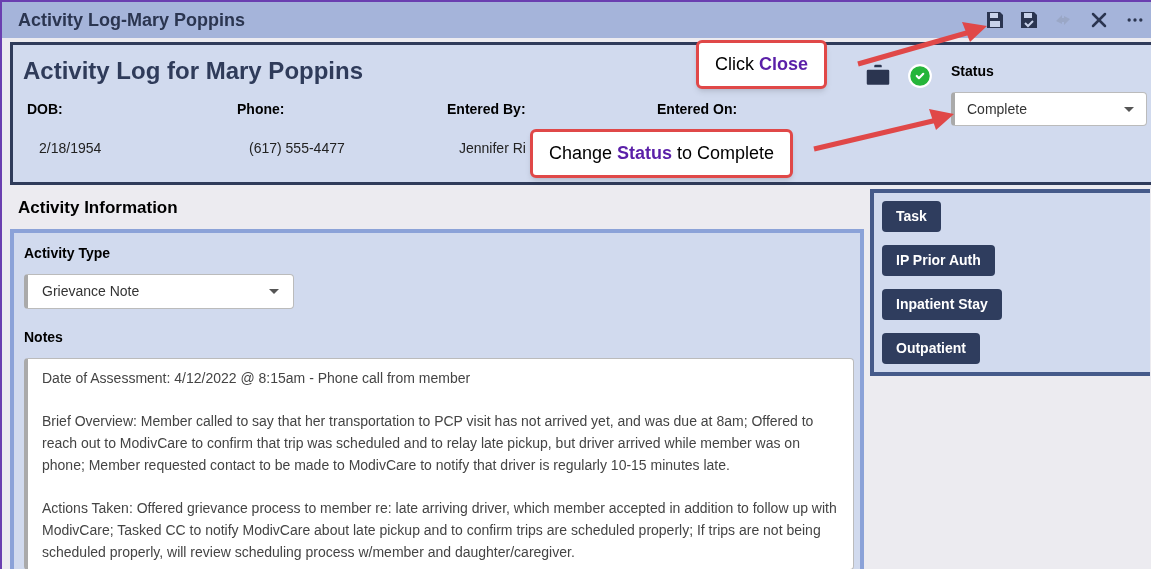 Image resolution: width=1151 pixels, height=569 pixels. What do you see at coordinates (931, 348) in the screenshot?
I see `action-button: Outpatient` at bounding box center [931, 348].